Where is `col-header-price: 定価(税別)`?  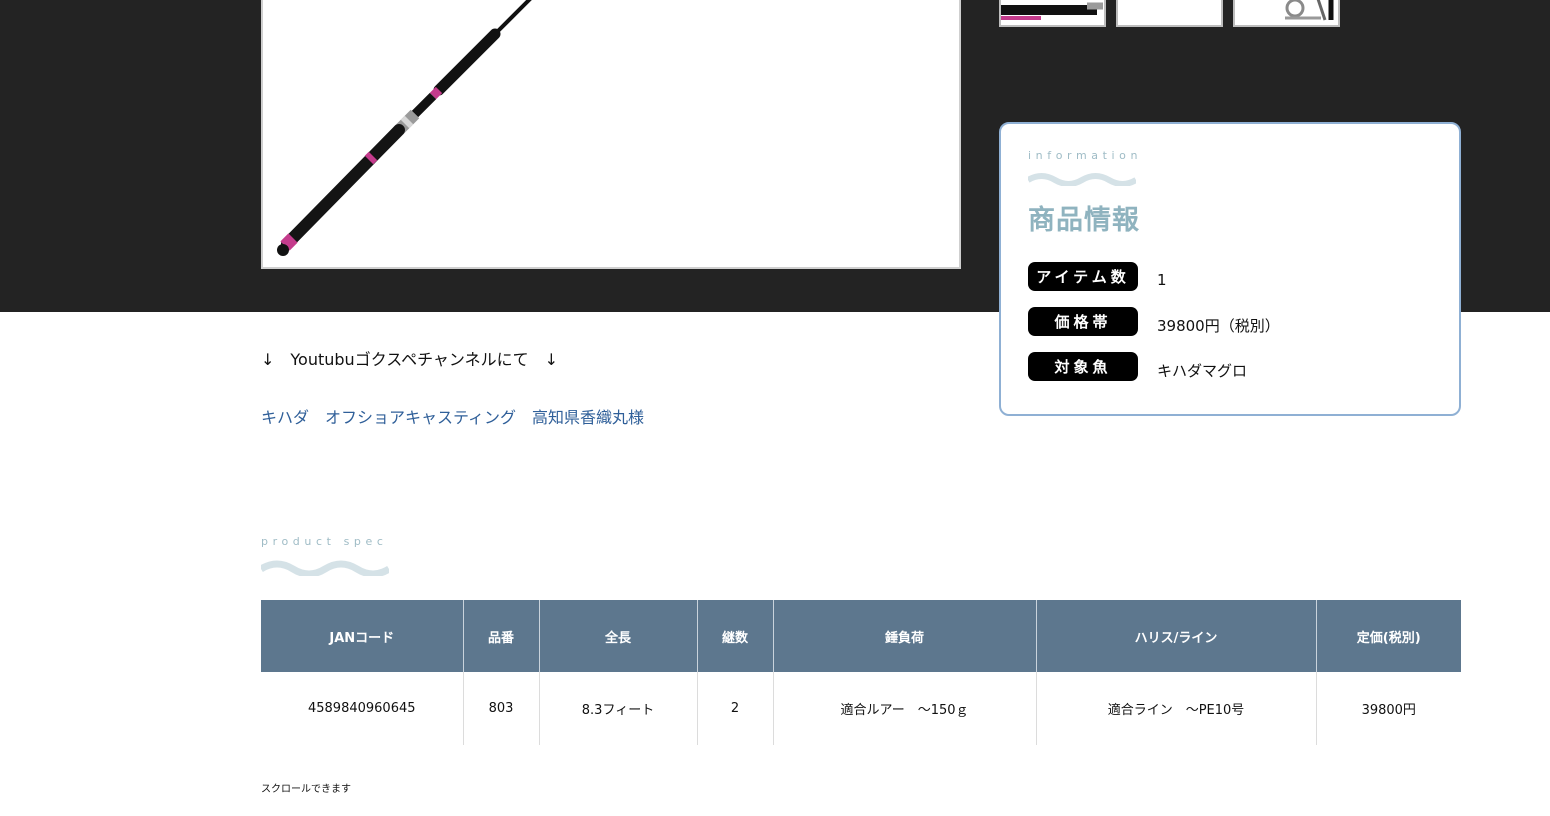 col-header-price: 定価(税別) is located at coordinates (1388, 636).